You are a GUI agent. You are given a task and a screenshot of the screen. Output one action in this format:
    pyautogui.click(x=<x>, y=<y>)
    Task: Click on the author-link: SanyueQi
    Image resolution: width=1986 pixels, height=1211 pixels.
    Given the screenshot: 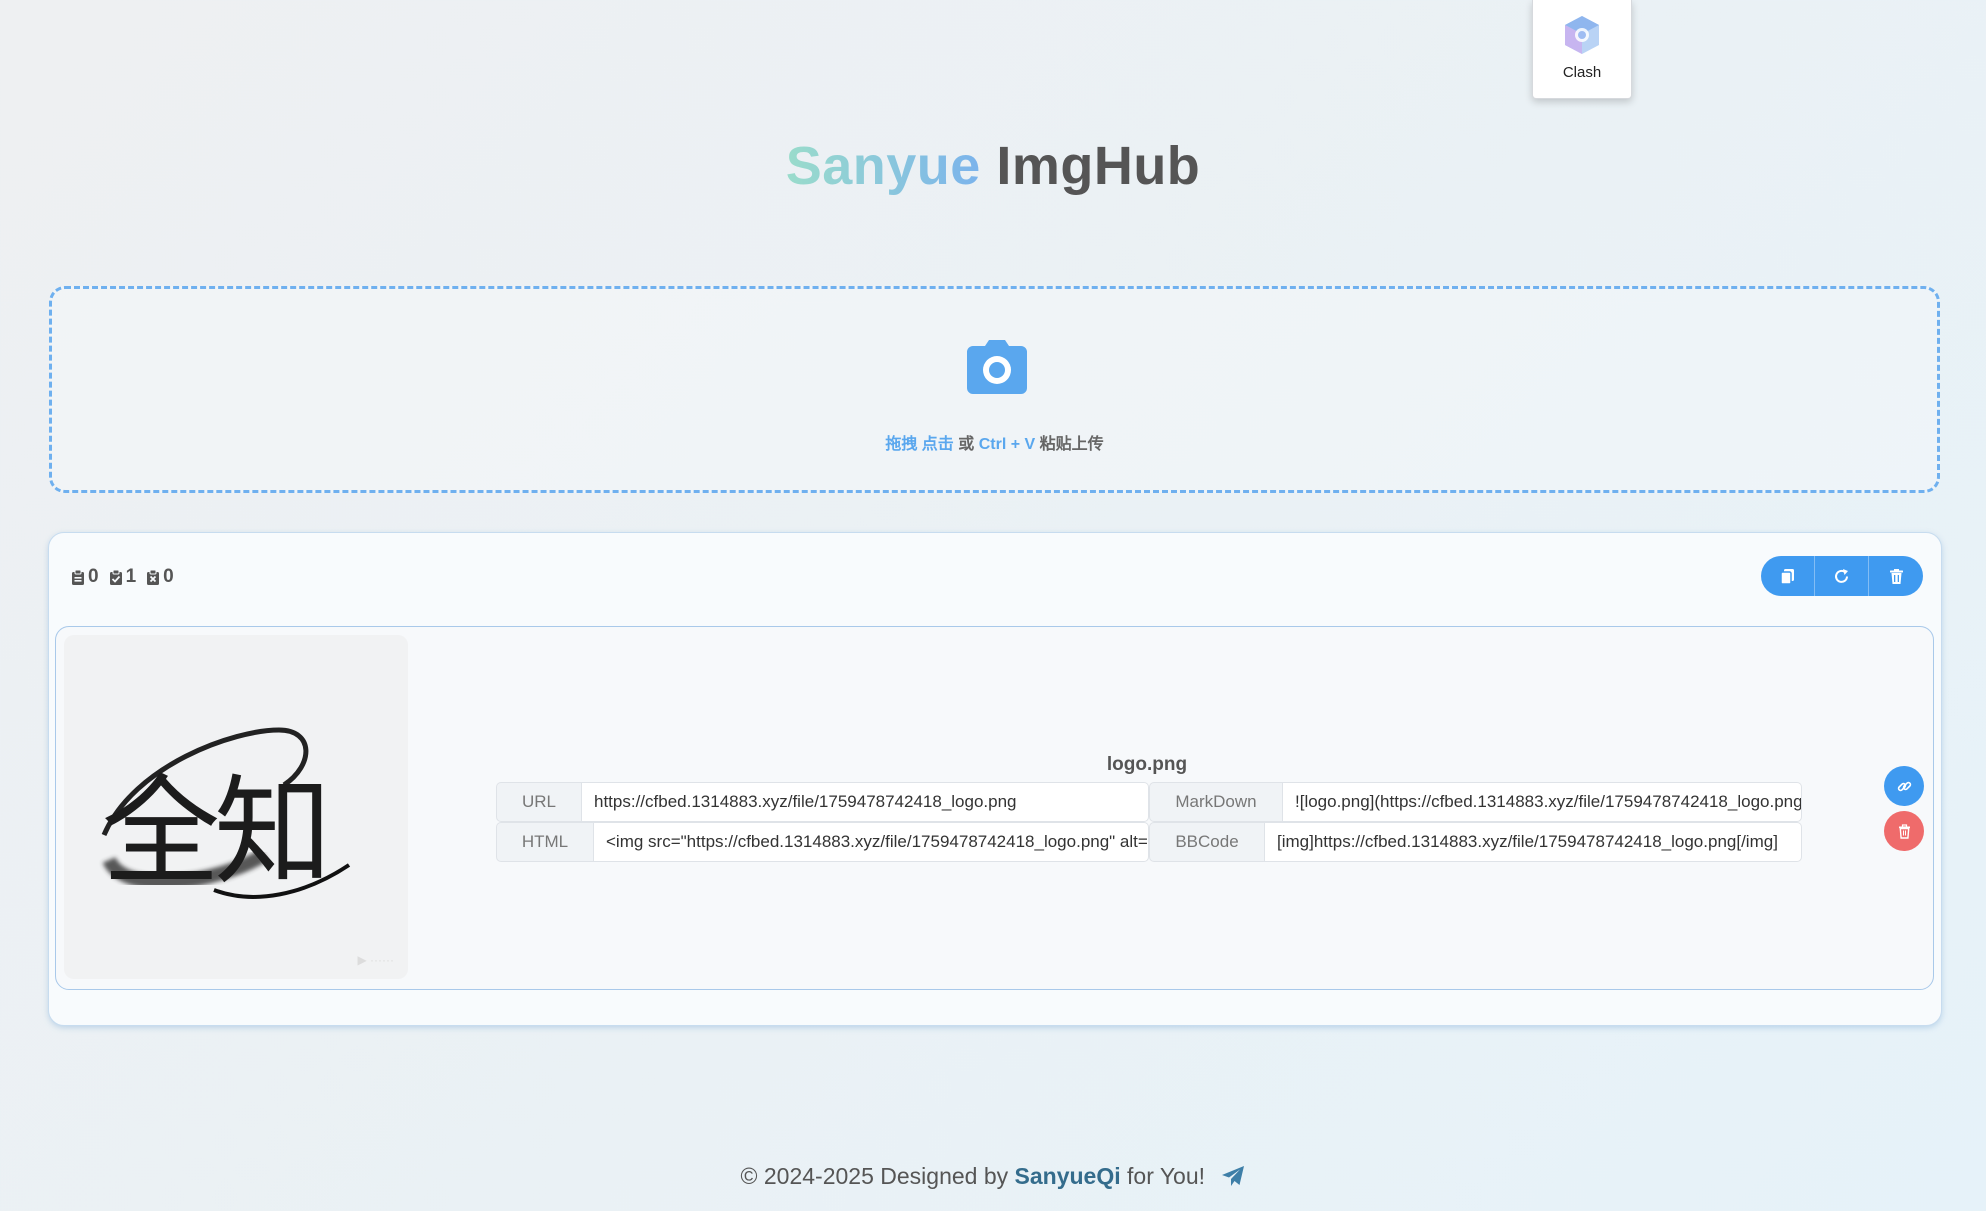 What is the action you would take?
    pyautogui.click(x=1068, y=1176)
    